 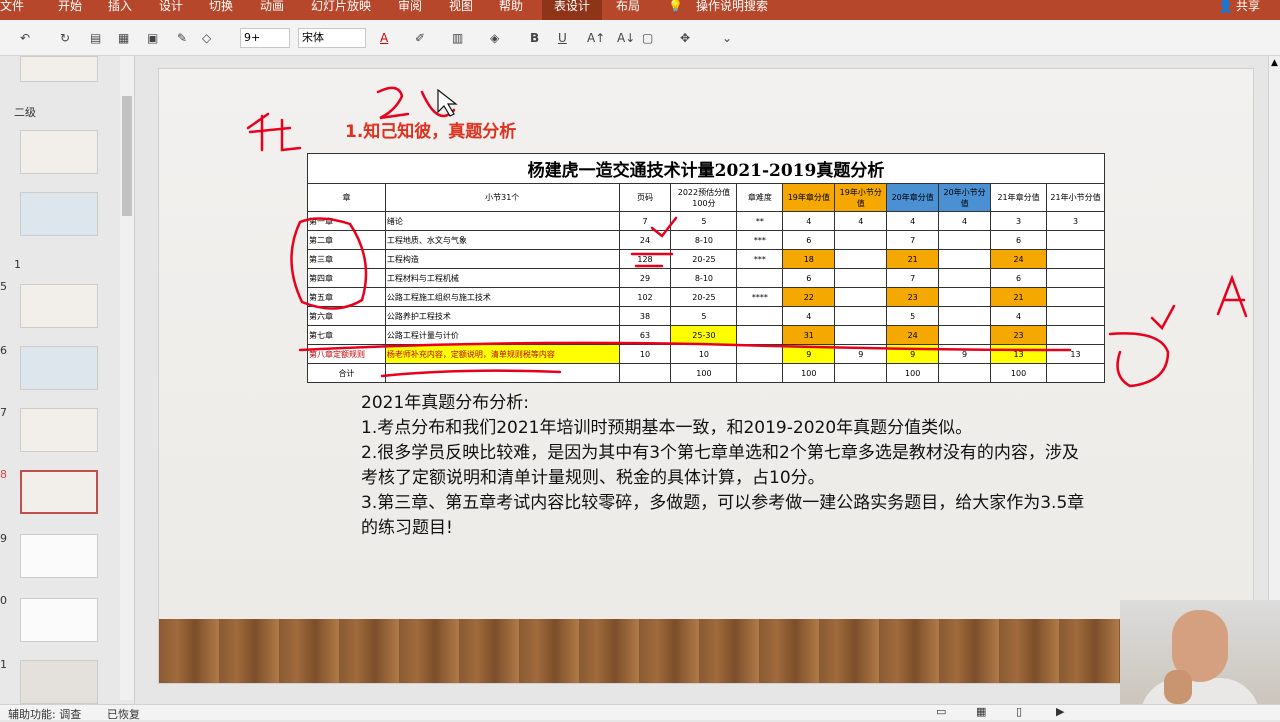 I want to click on sorter-view-icon: ▦, so click(x=981, y=711).